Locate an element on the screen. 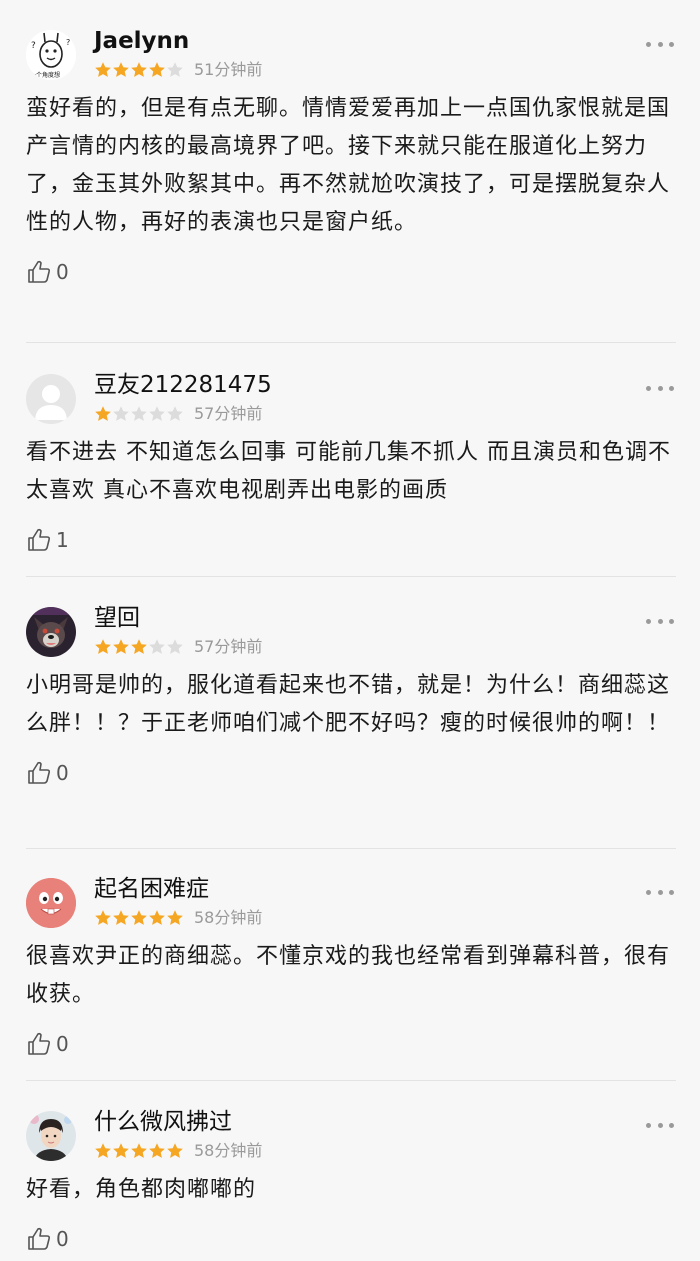  review-header: 什么微风拂过 58分钟前 is located at coordinates (351, 1139).